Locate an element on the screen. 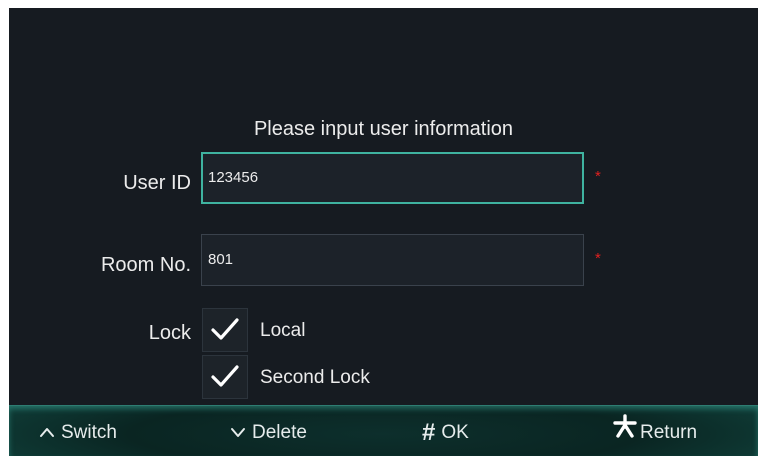 The height and width of the screenshot is (464, 766). second-lock-checkbox is located at coordinates (225, 377).